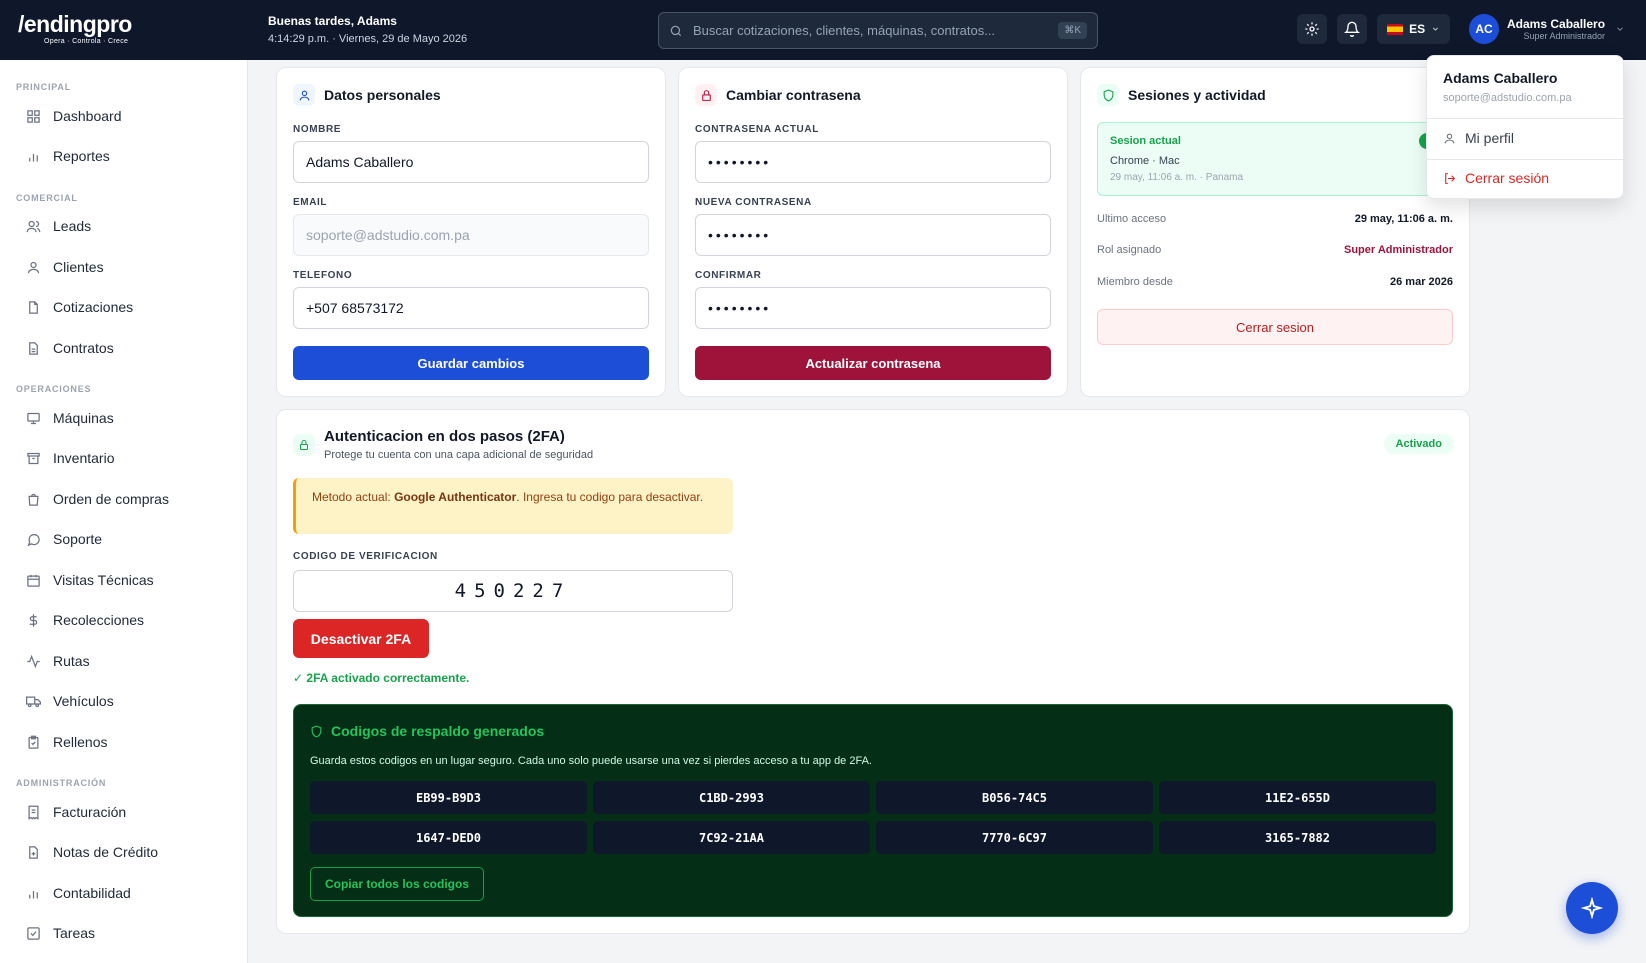 This screenshot has width=1646, height=963. I want to click on settings-button, so click(1312, 29).